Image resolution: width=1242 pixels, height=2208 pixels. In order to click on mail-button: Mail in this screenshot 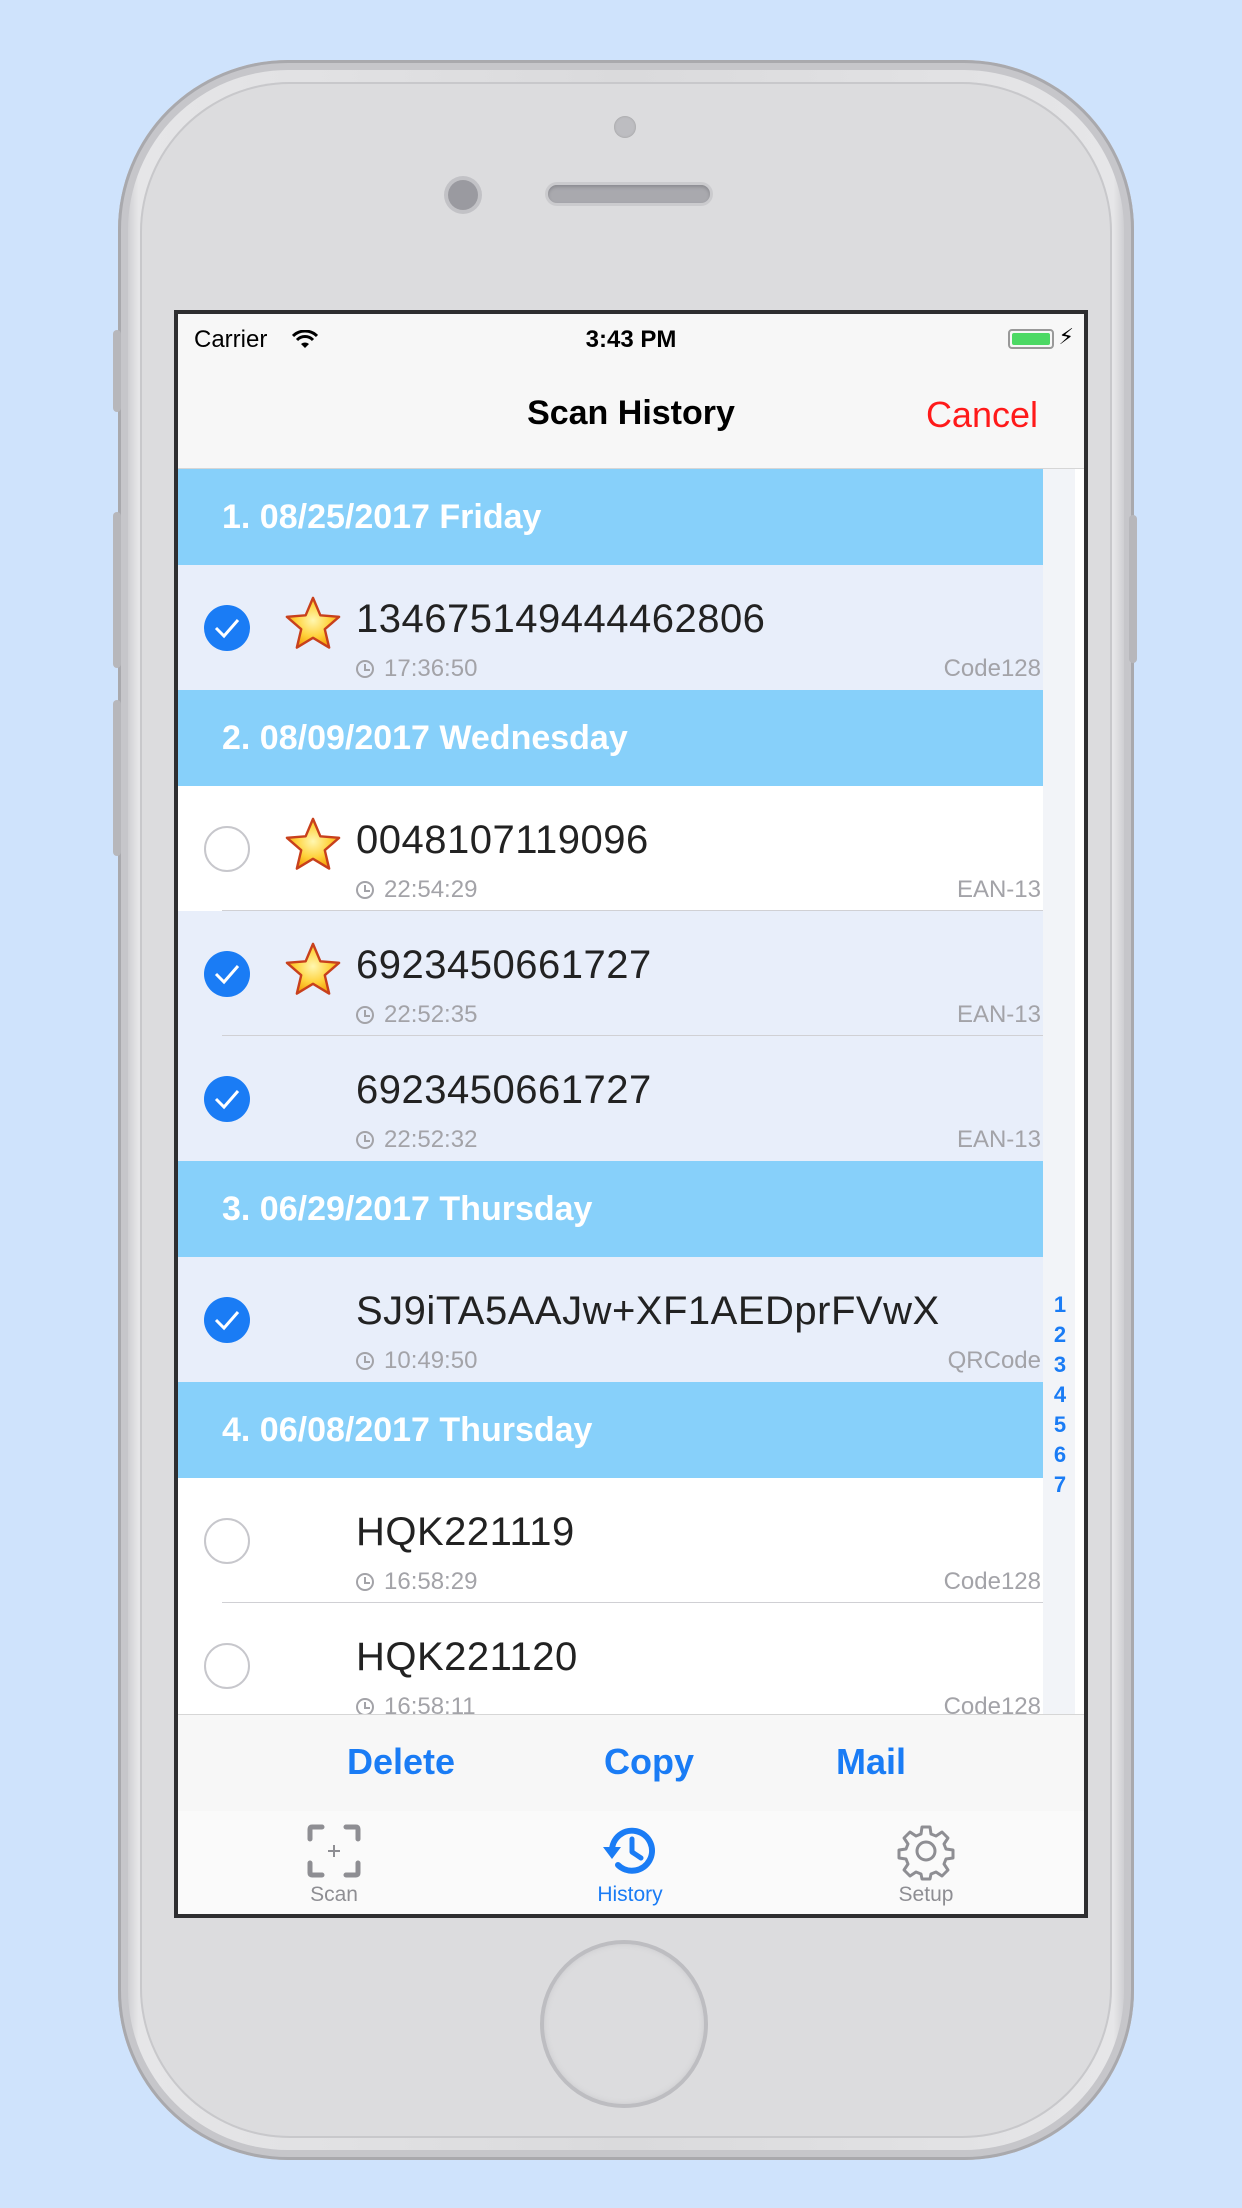, I will do `click(871, 1762)`.